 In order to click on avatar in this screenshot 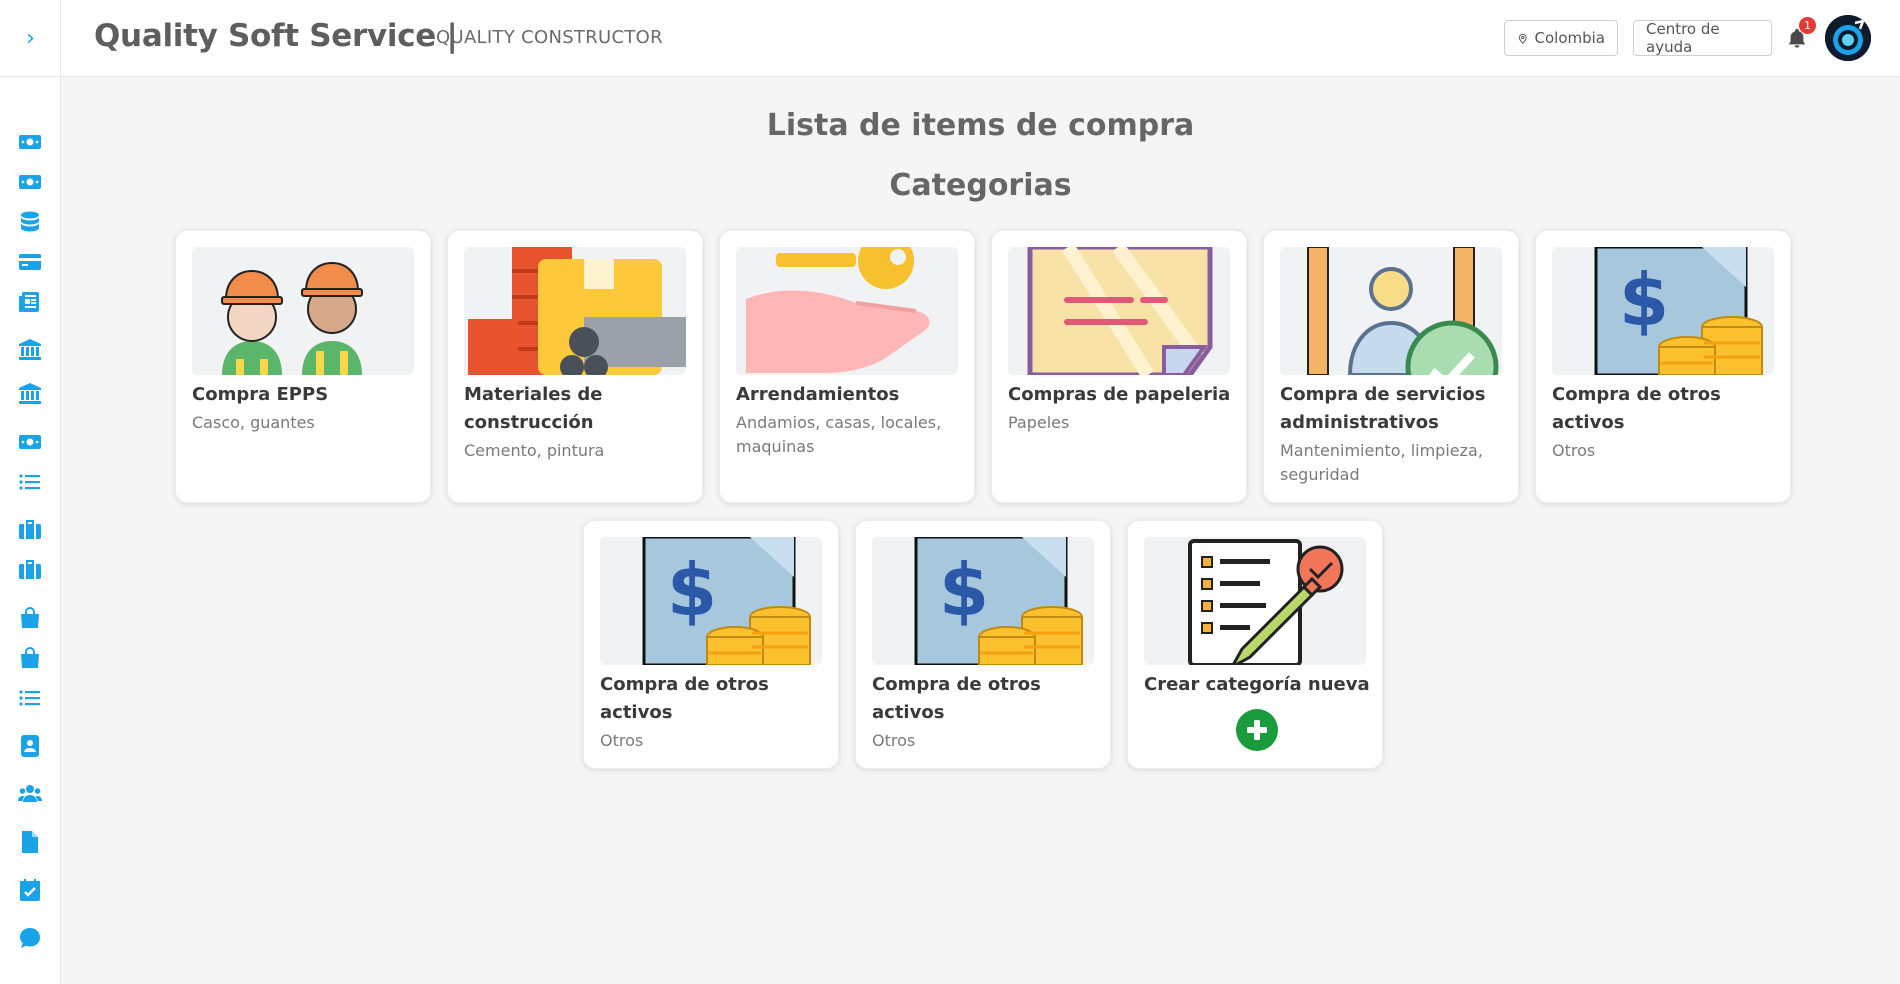, I will do `click(1848, 38)`.